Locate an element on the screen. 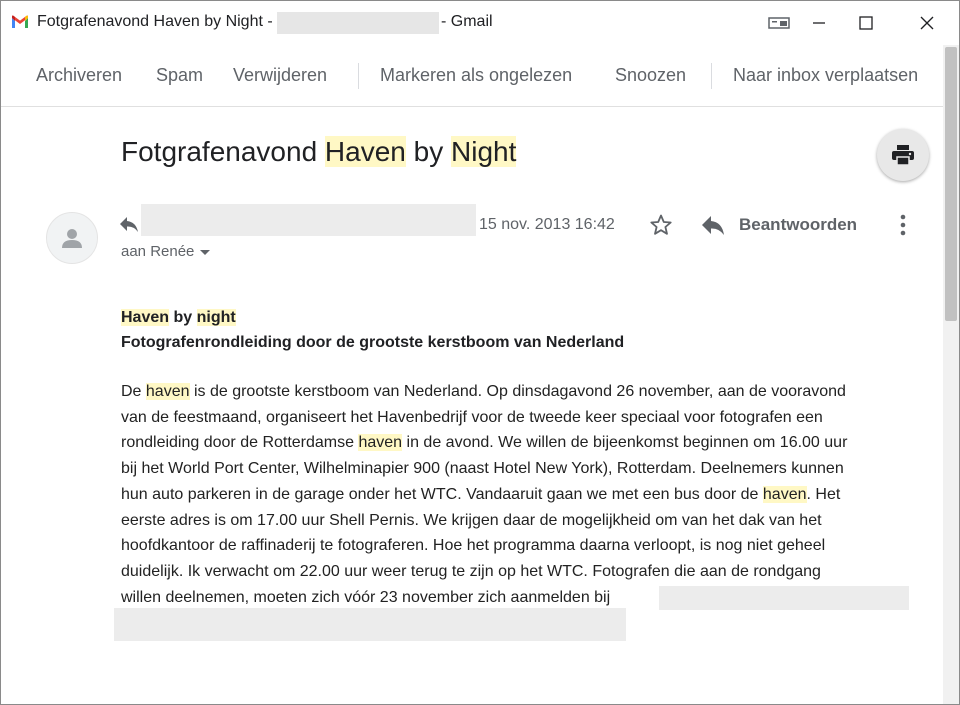  close-button is located at coordinates (927, 23).